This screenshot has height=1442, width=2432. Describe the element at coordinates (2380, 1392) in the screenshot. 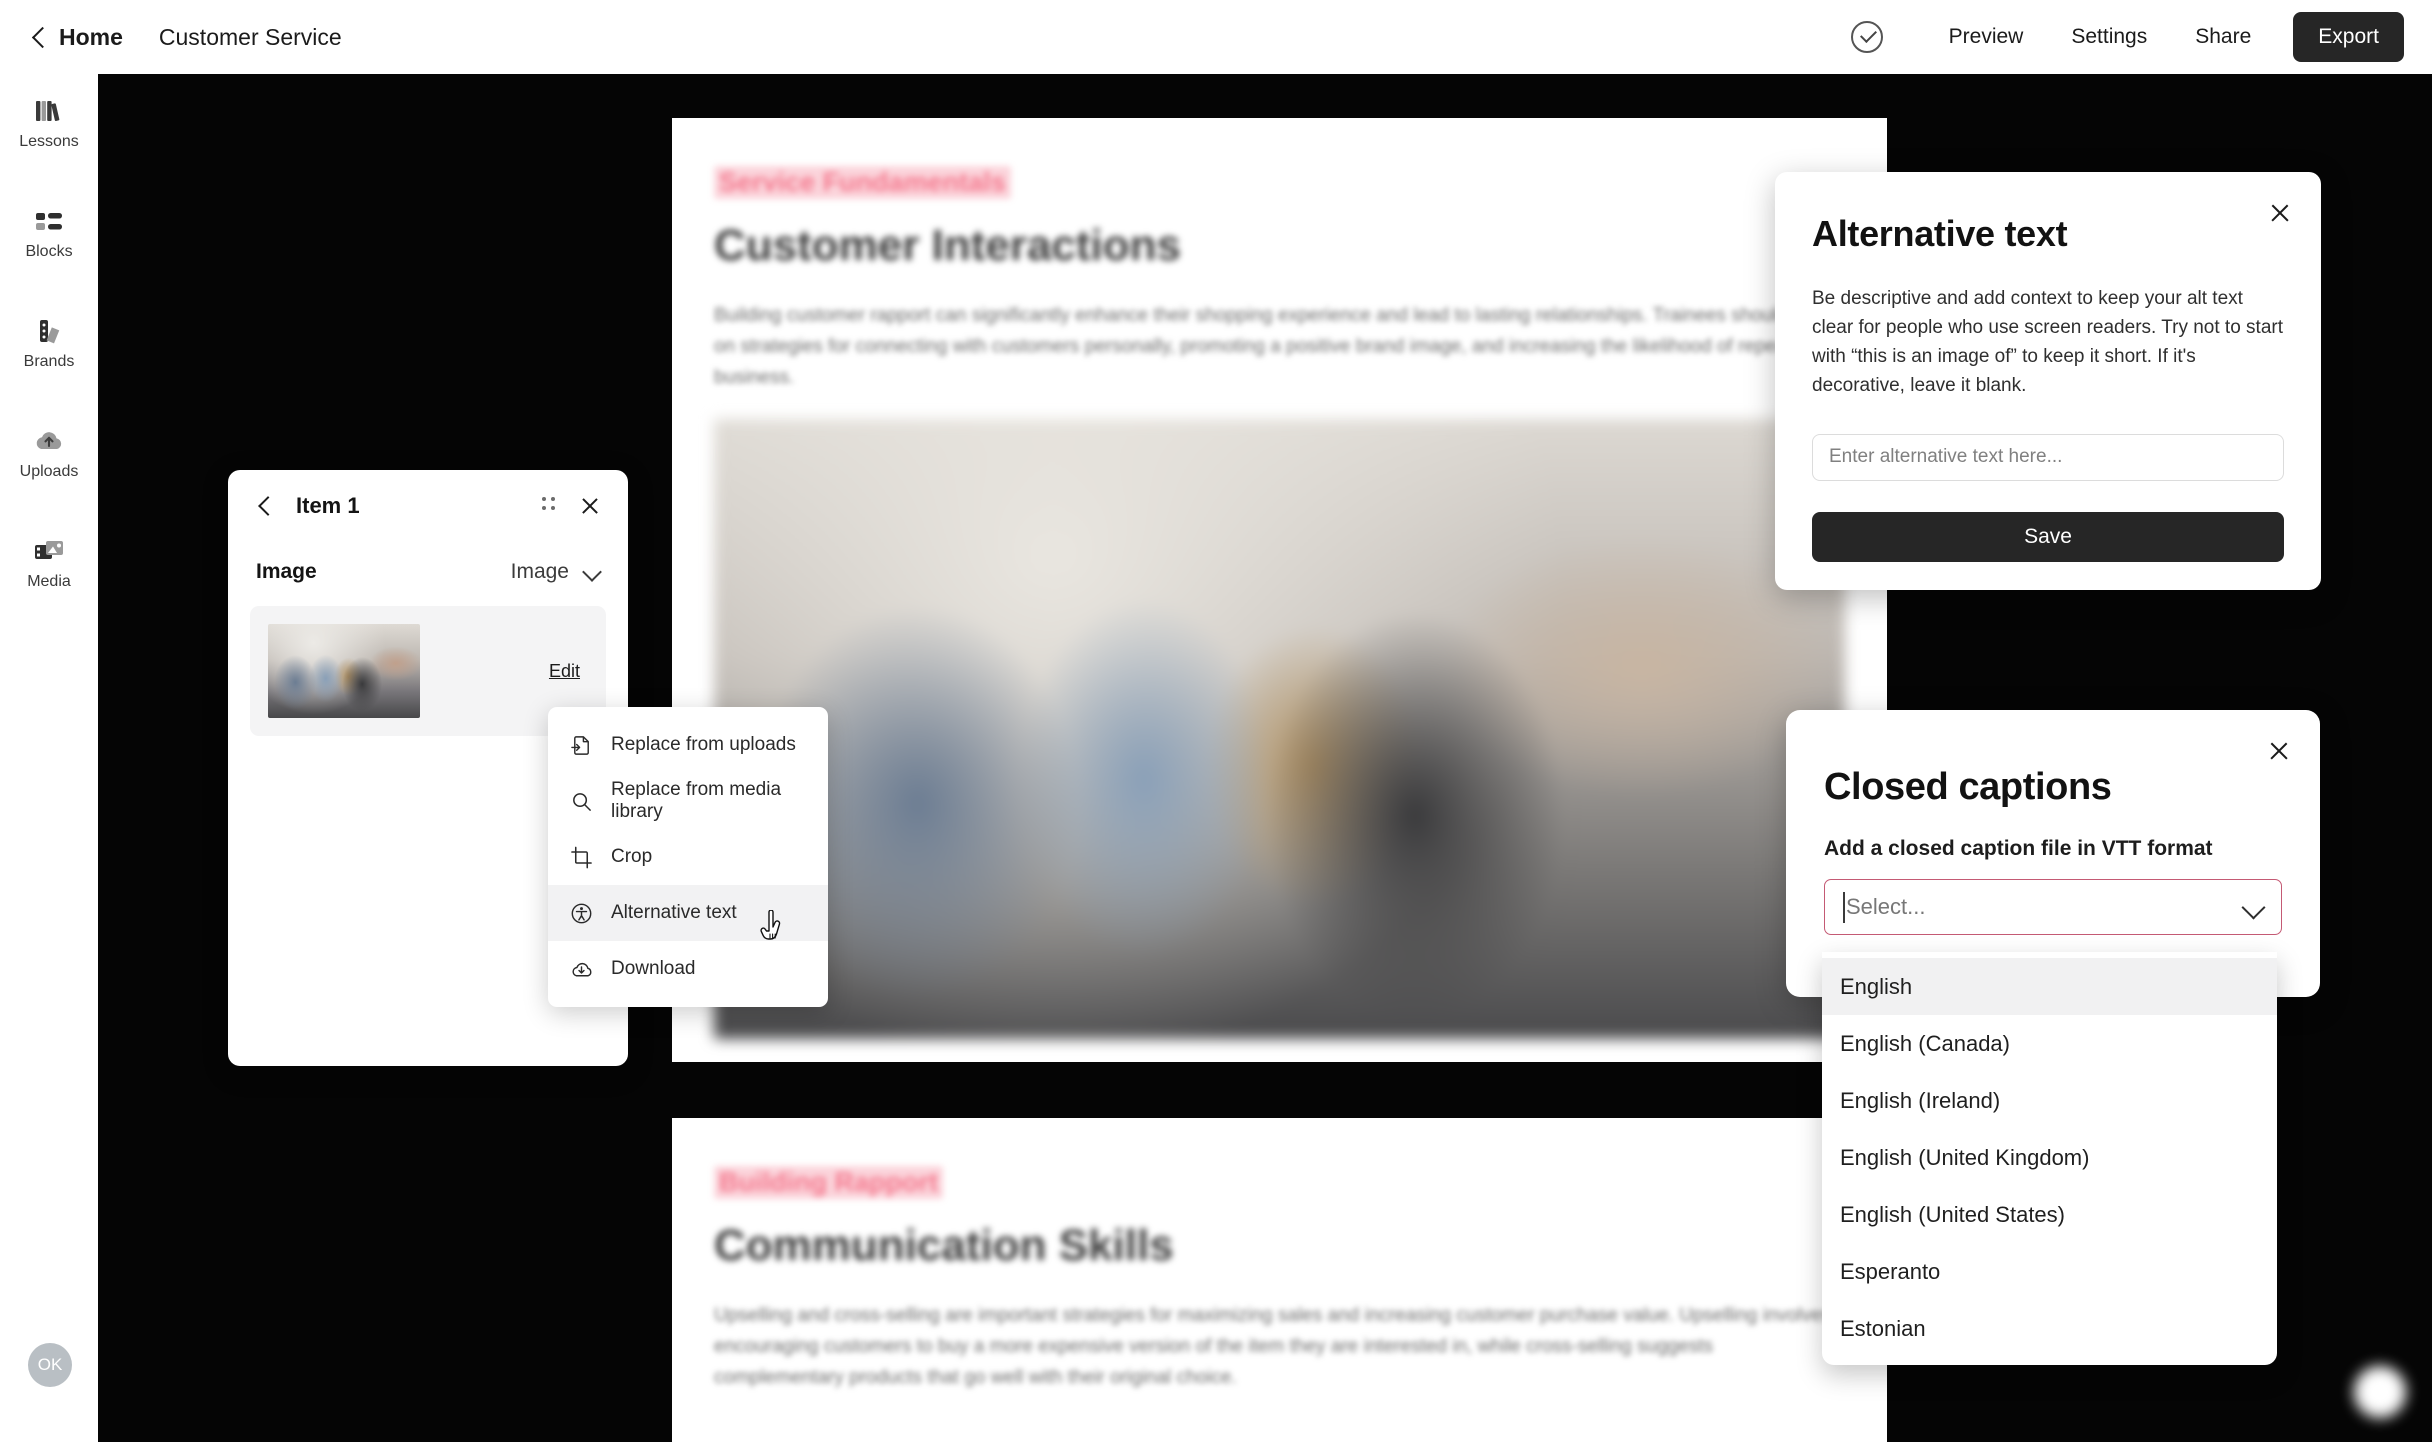

I see `chat-help-icon` at that location.